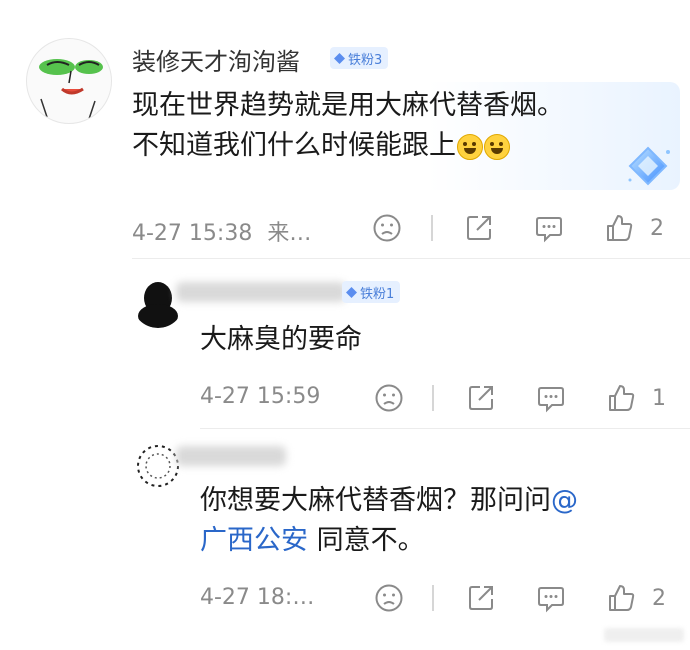 The image size is (690, 650). I want to click on comment-text-line-2: 广西公安 同意不。, so click(389, 541).